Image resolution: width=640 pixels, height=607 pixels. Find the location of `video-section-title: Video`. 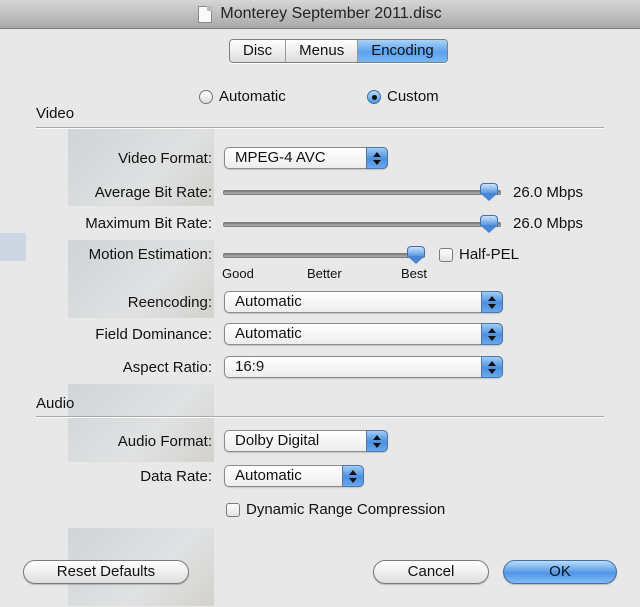

video-section-title: Video is located at coordinates (55, 113).